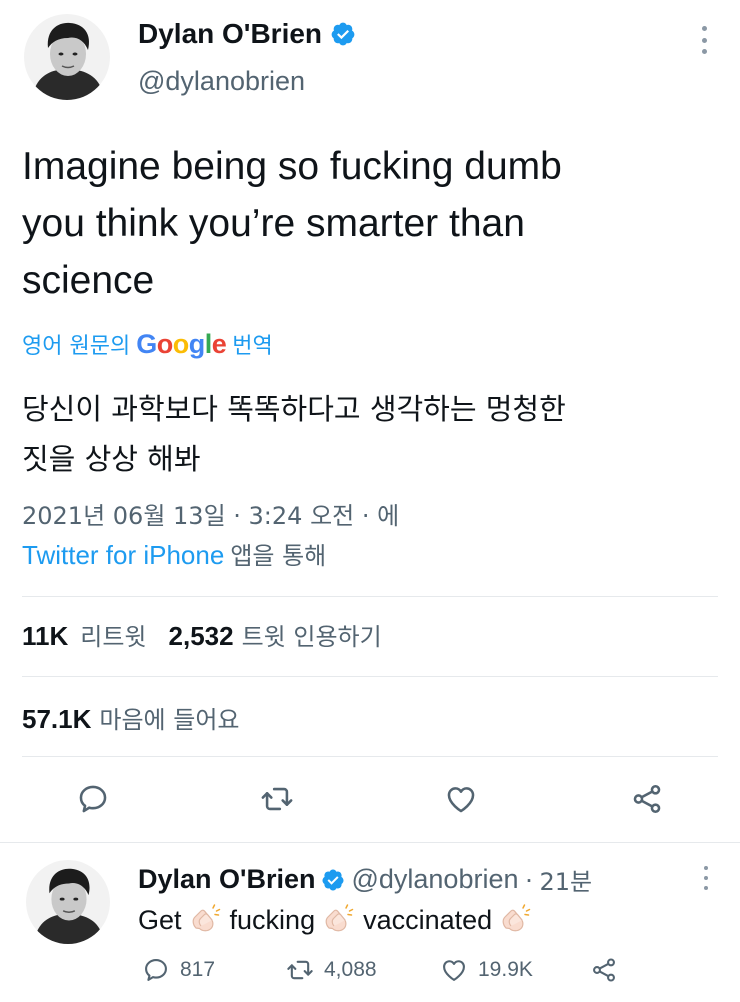  What do you see at coordinates (434, 879) in the screenshot?
I see `reply-handle: @dylanobrien` at bounding box center [434, 879].